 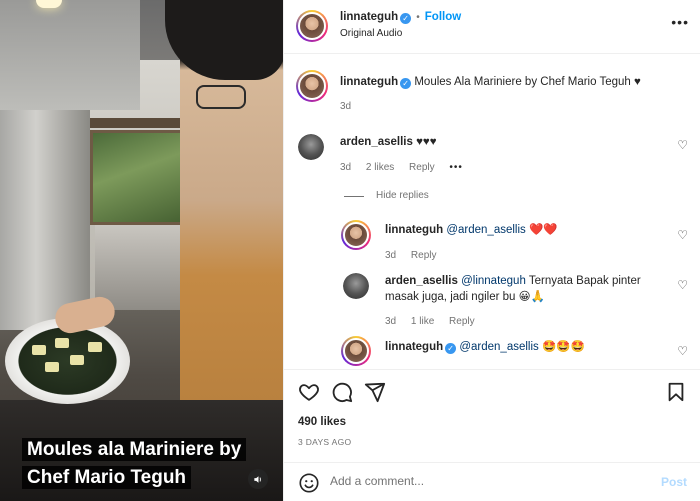 What do you see at coordinates (309, 392) in the screenshot?
I see `heart-icon` at bounding box center [309, 392].